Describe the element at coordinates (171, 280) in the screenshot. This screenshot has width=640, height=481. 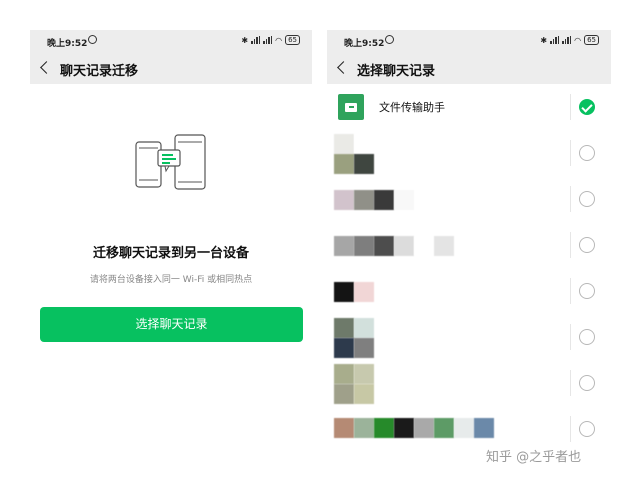
I see `migration-subtext: 请将两台设备接入同一 Wi-Fi 或相同热点` at that location.